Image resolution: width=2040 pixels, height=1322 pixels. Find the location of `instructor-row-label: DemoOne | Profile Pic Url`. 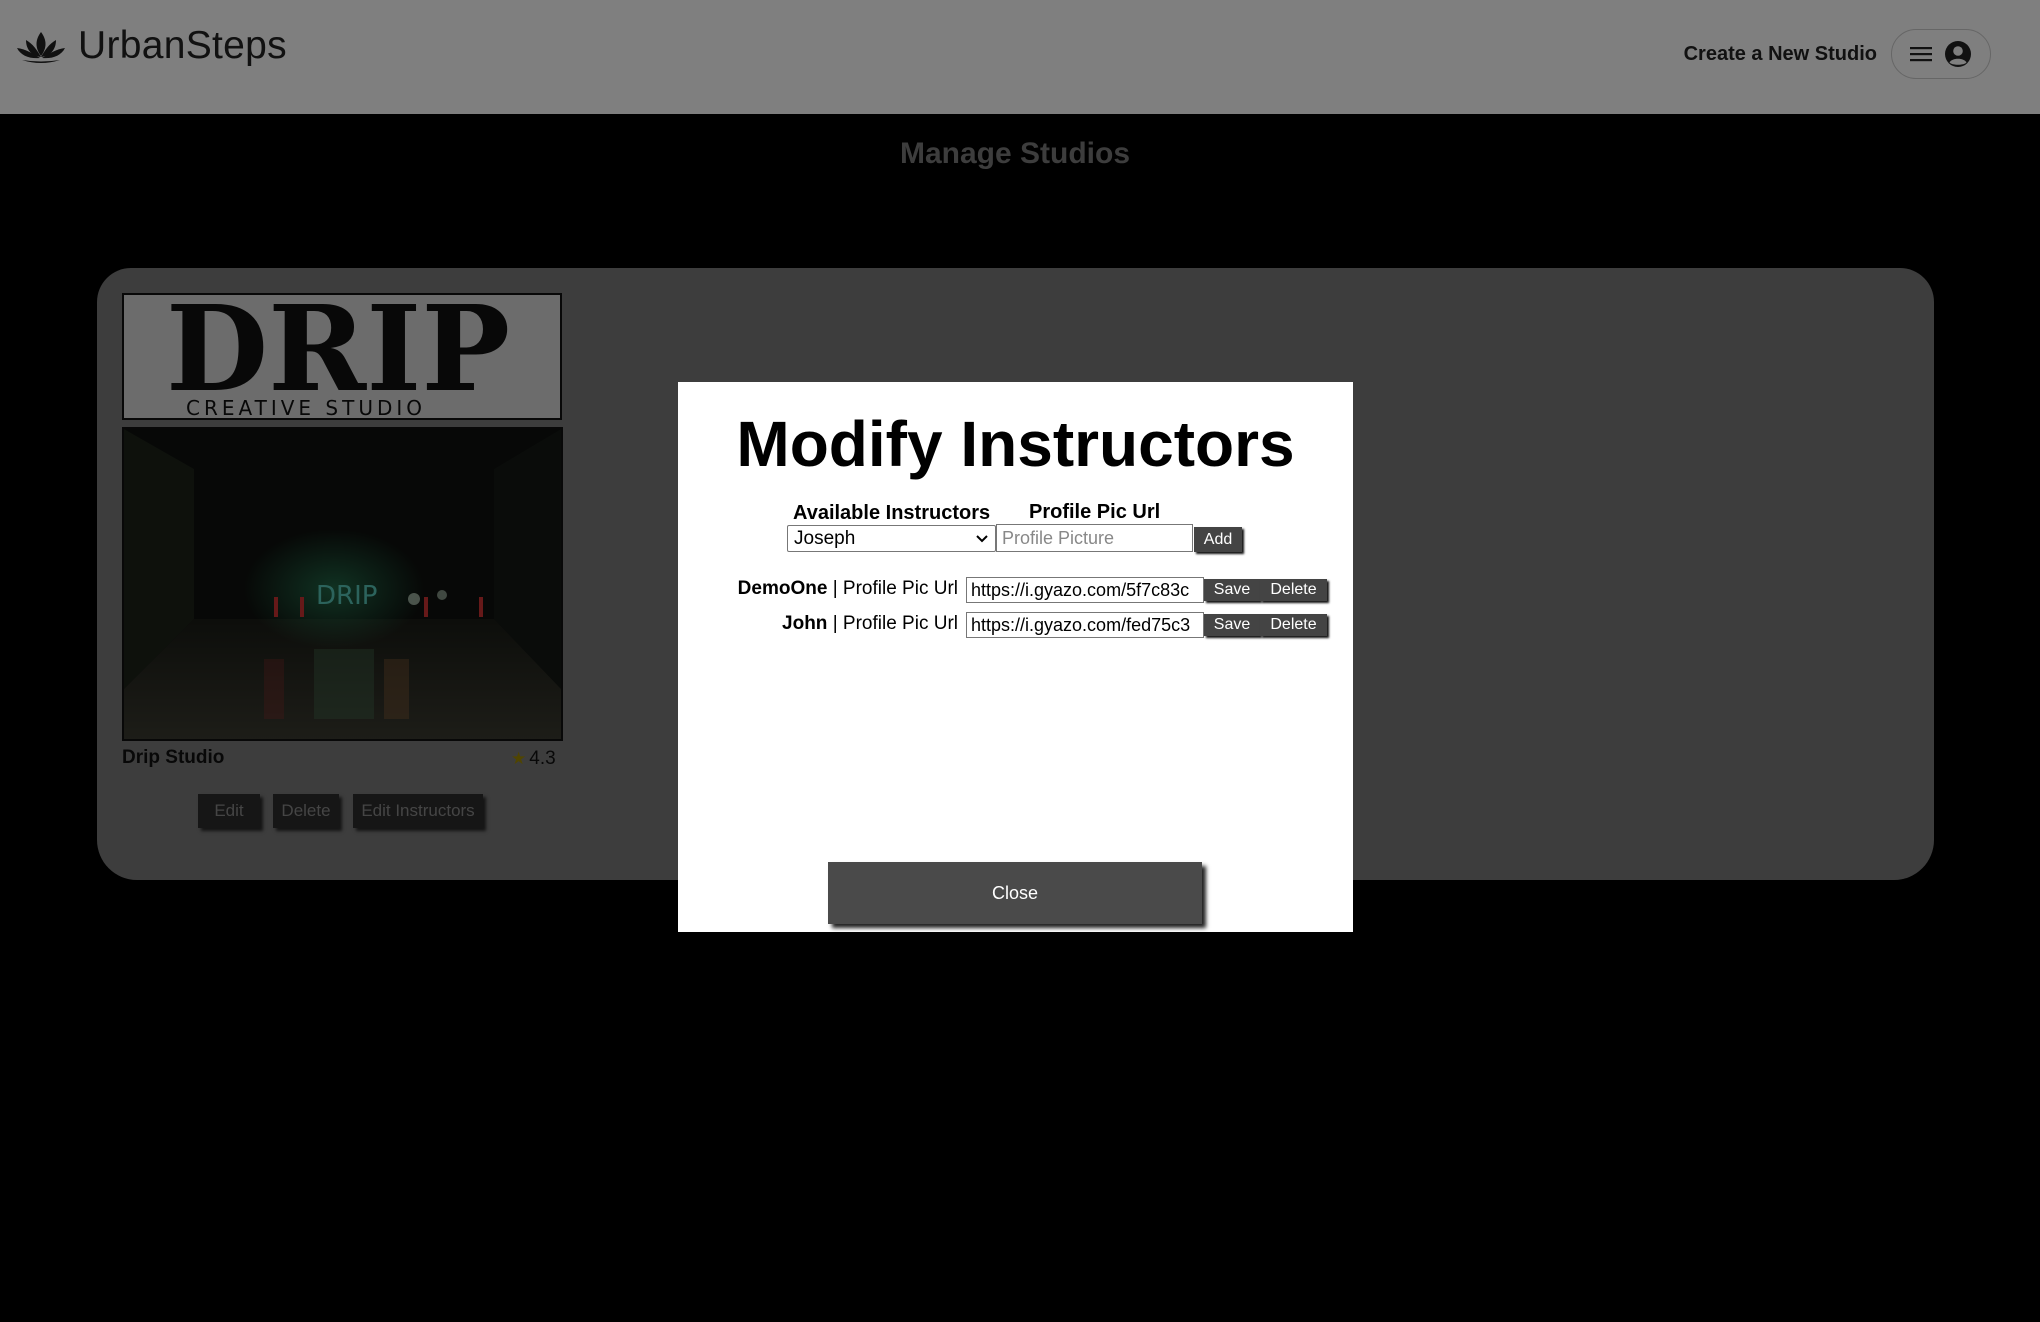

instructor-row-label: DemoOne | Profile Pic Url is located at coordinates (848, 589).